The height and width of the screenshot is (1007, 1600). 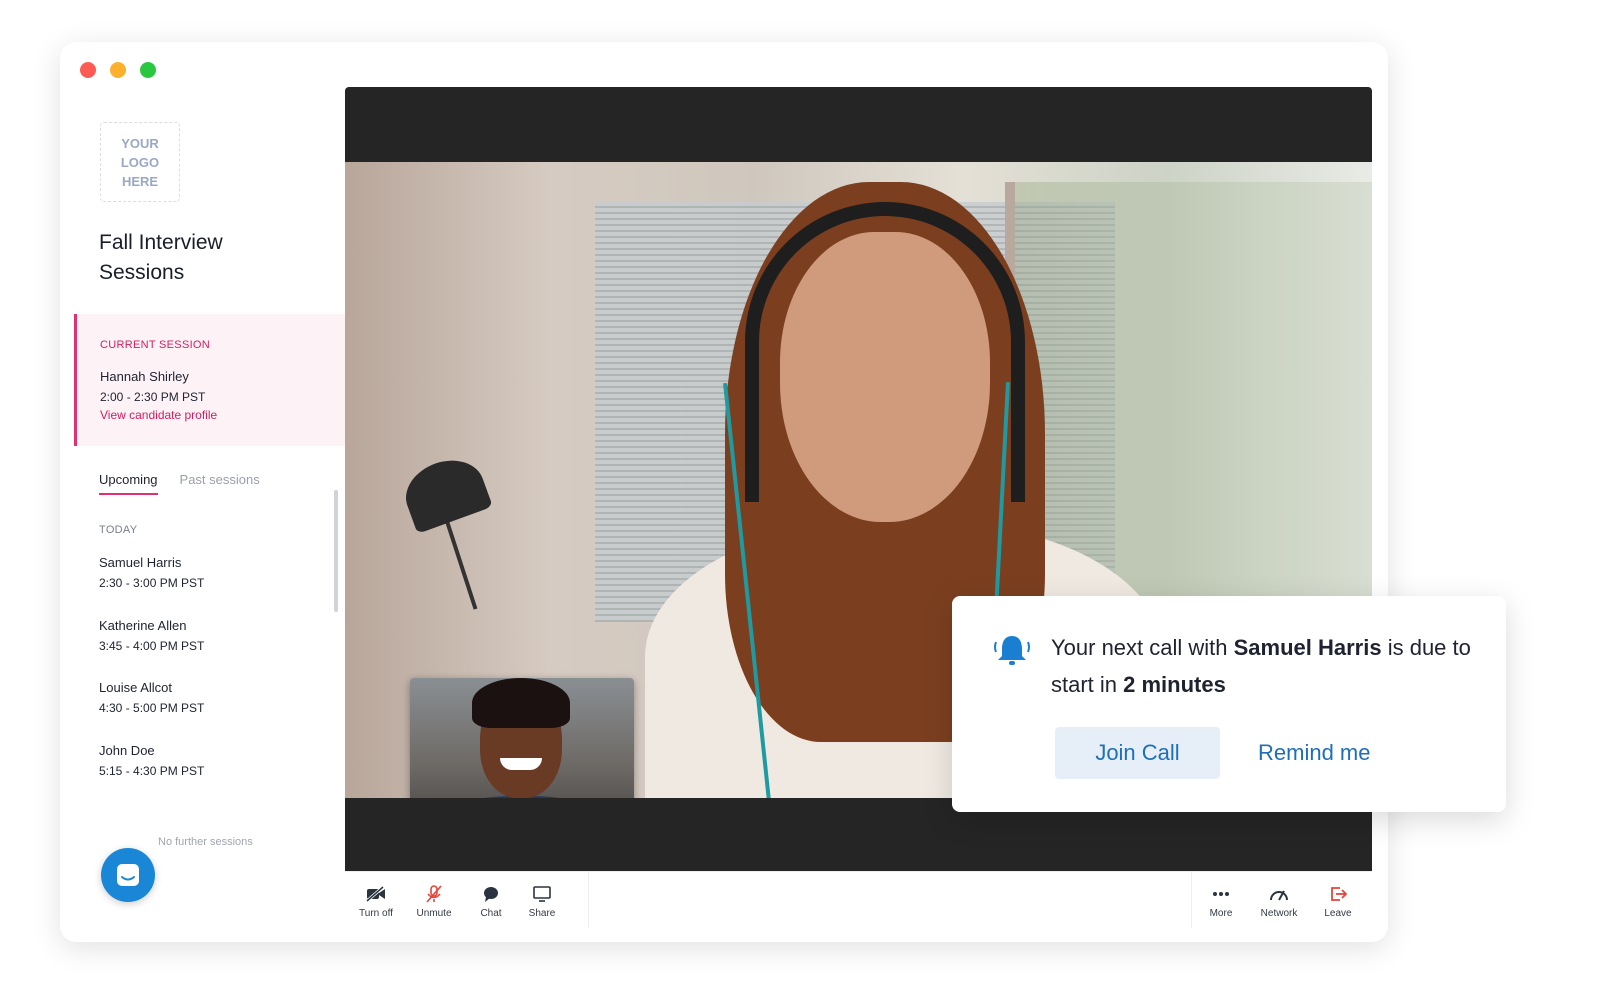 I want to click on session-time: 4:30 - 5:00 PM PST, so click(x=152, y=708).